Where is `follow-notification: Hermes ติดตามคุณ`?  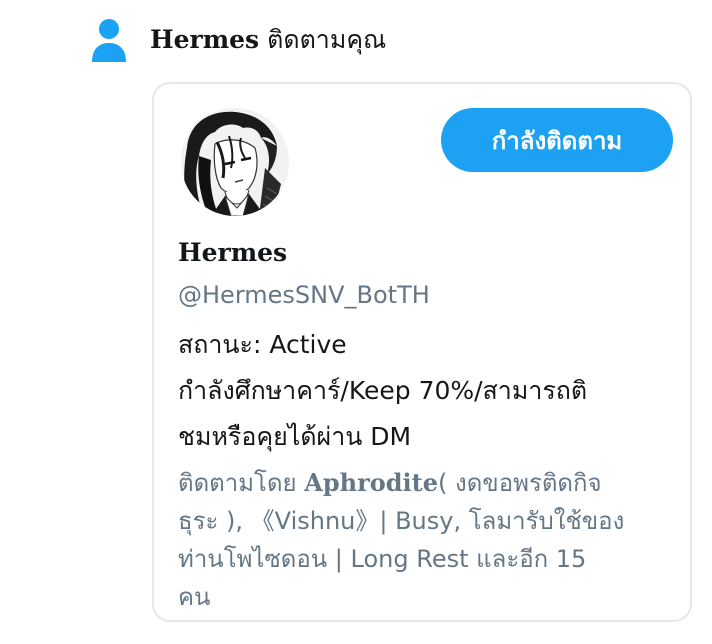
follow-notification: Hermes ติดตามคุณ is located at coordinates (238, 40).